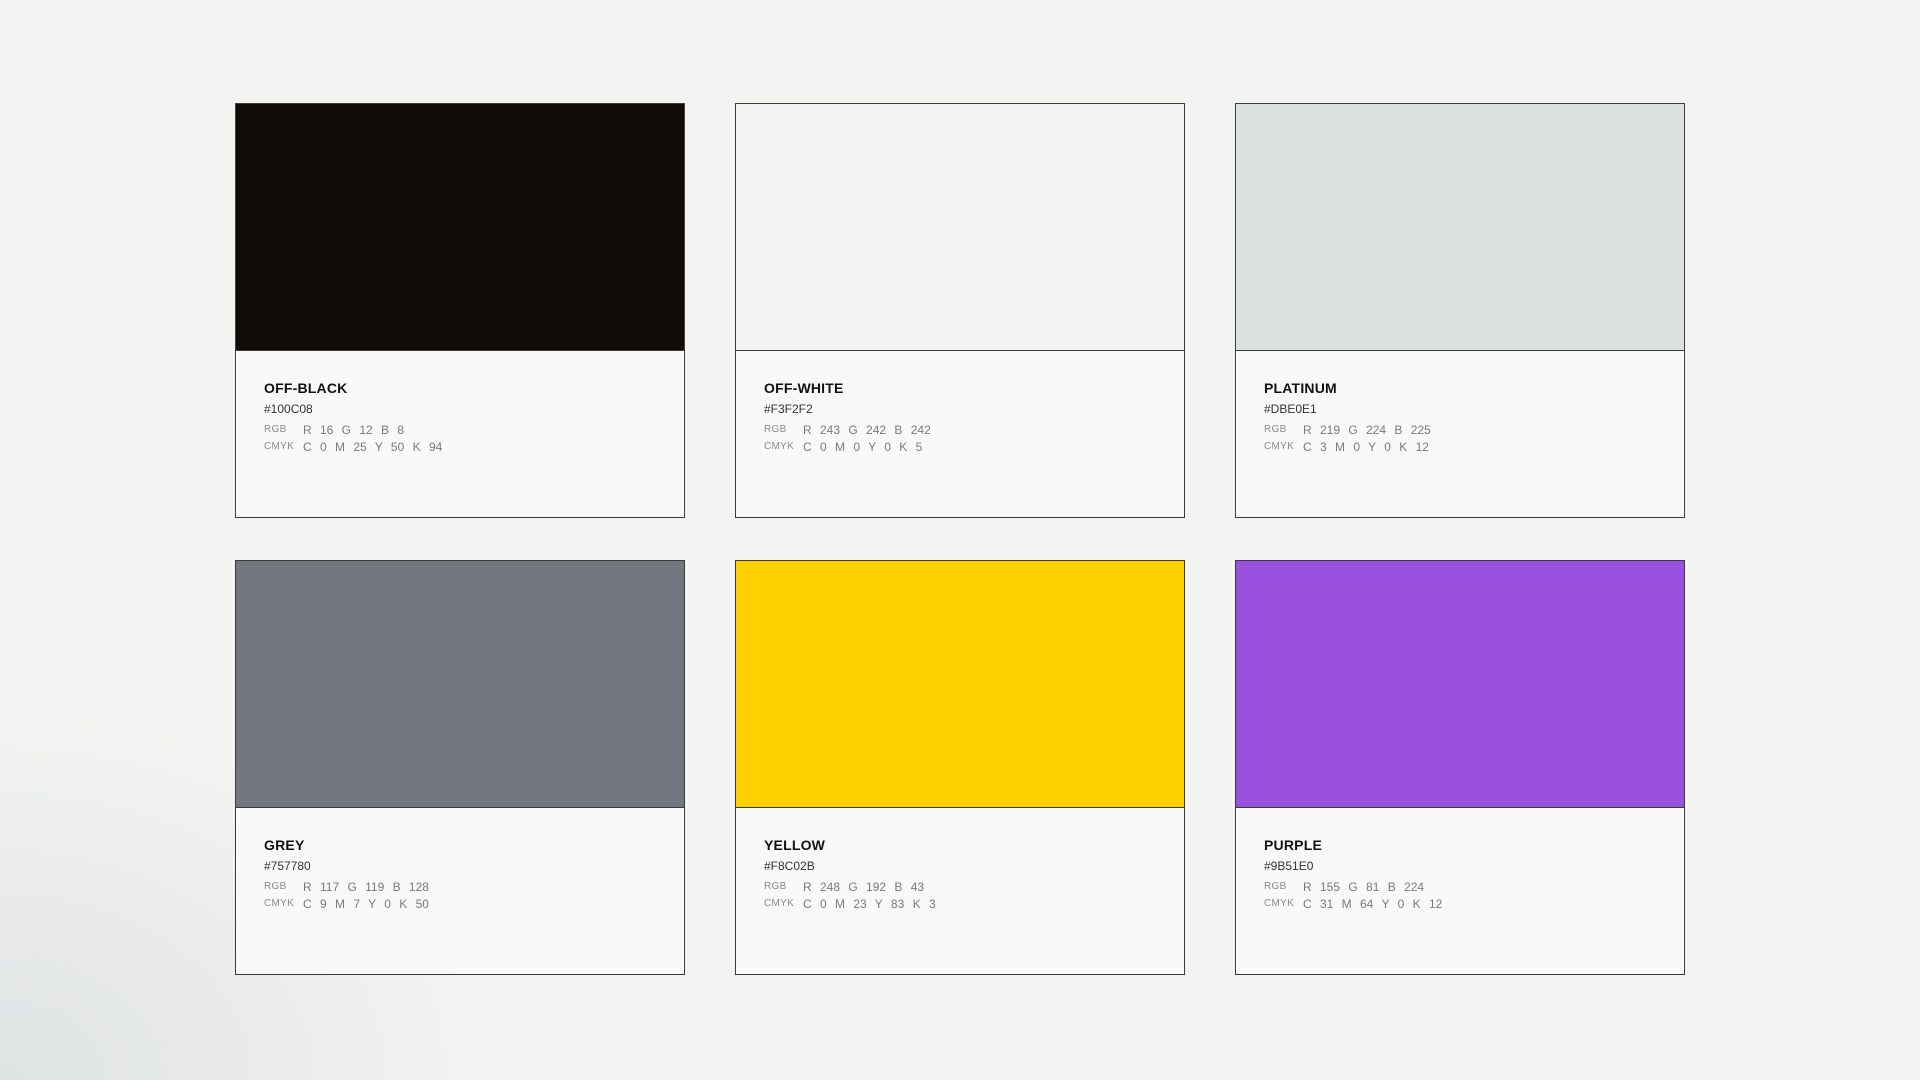 This screenshot has width=1920, height=1080. What do you see at coordinates (474, 447) in the screenshot?
I see `swatch-cmyk-row: CMYK C 0 M 25 Y 50 K 94` at bounding box center [474, 447].